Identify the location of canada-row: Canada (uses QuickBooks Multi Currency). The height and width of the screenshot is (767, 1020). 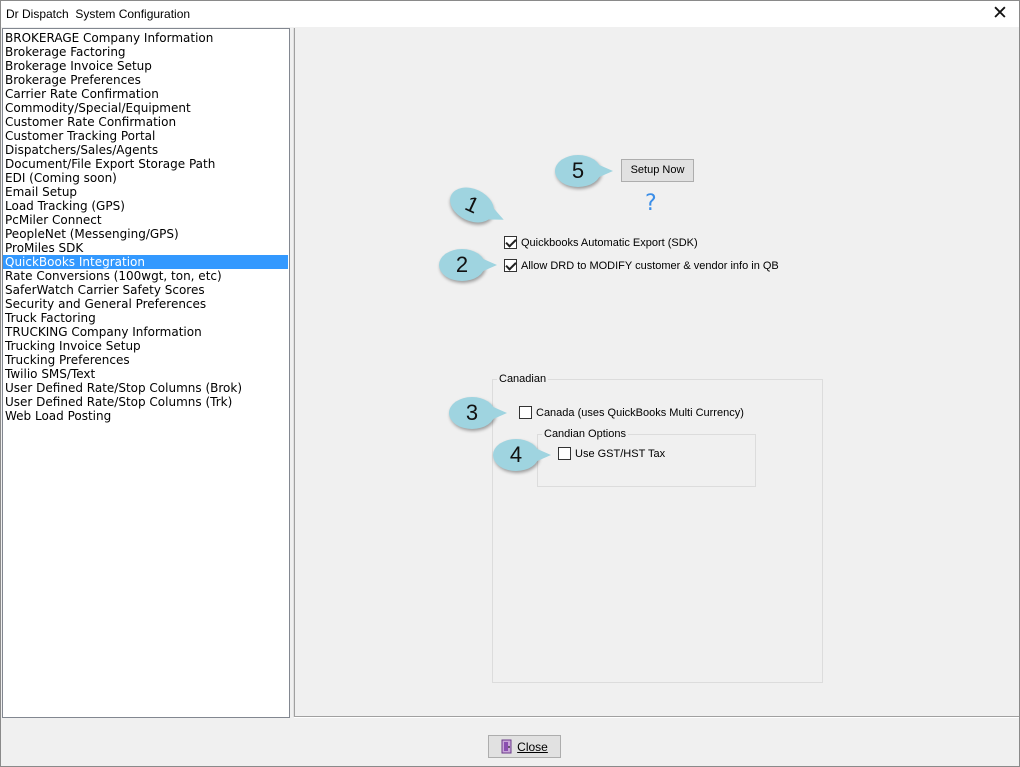
(631, 412).